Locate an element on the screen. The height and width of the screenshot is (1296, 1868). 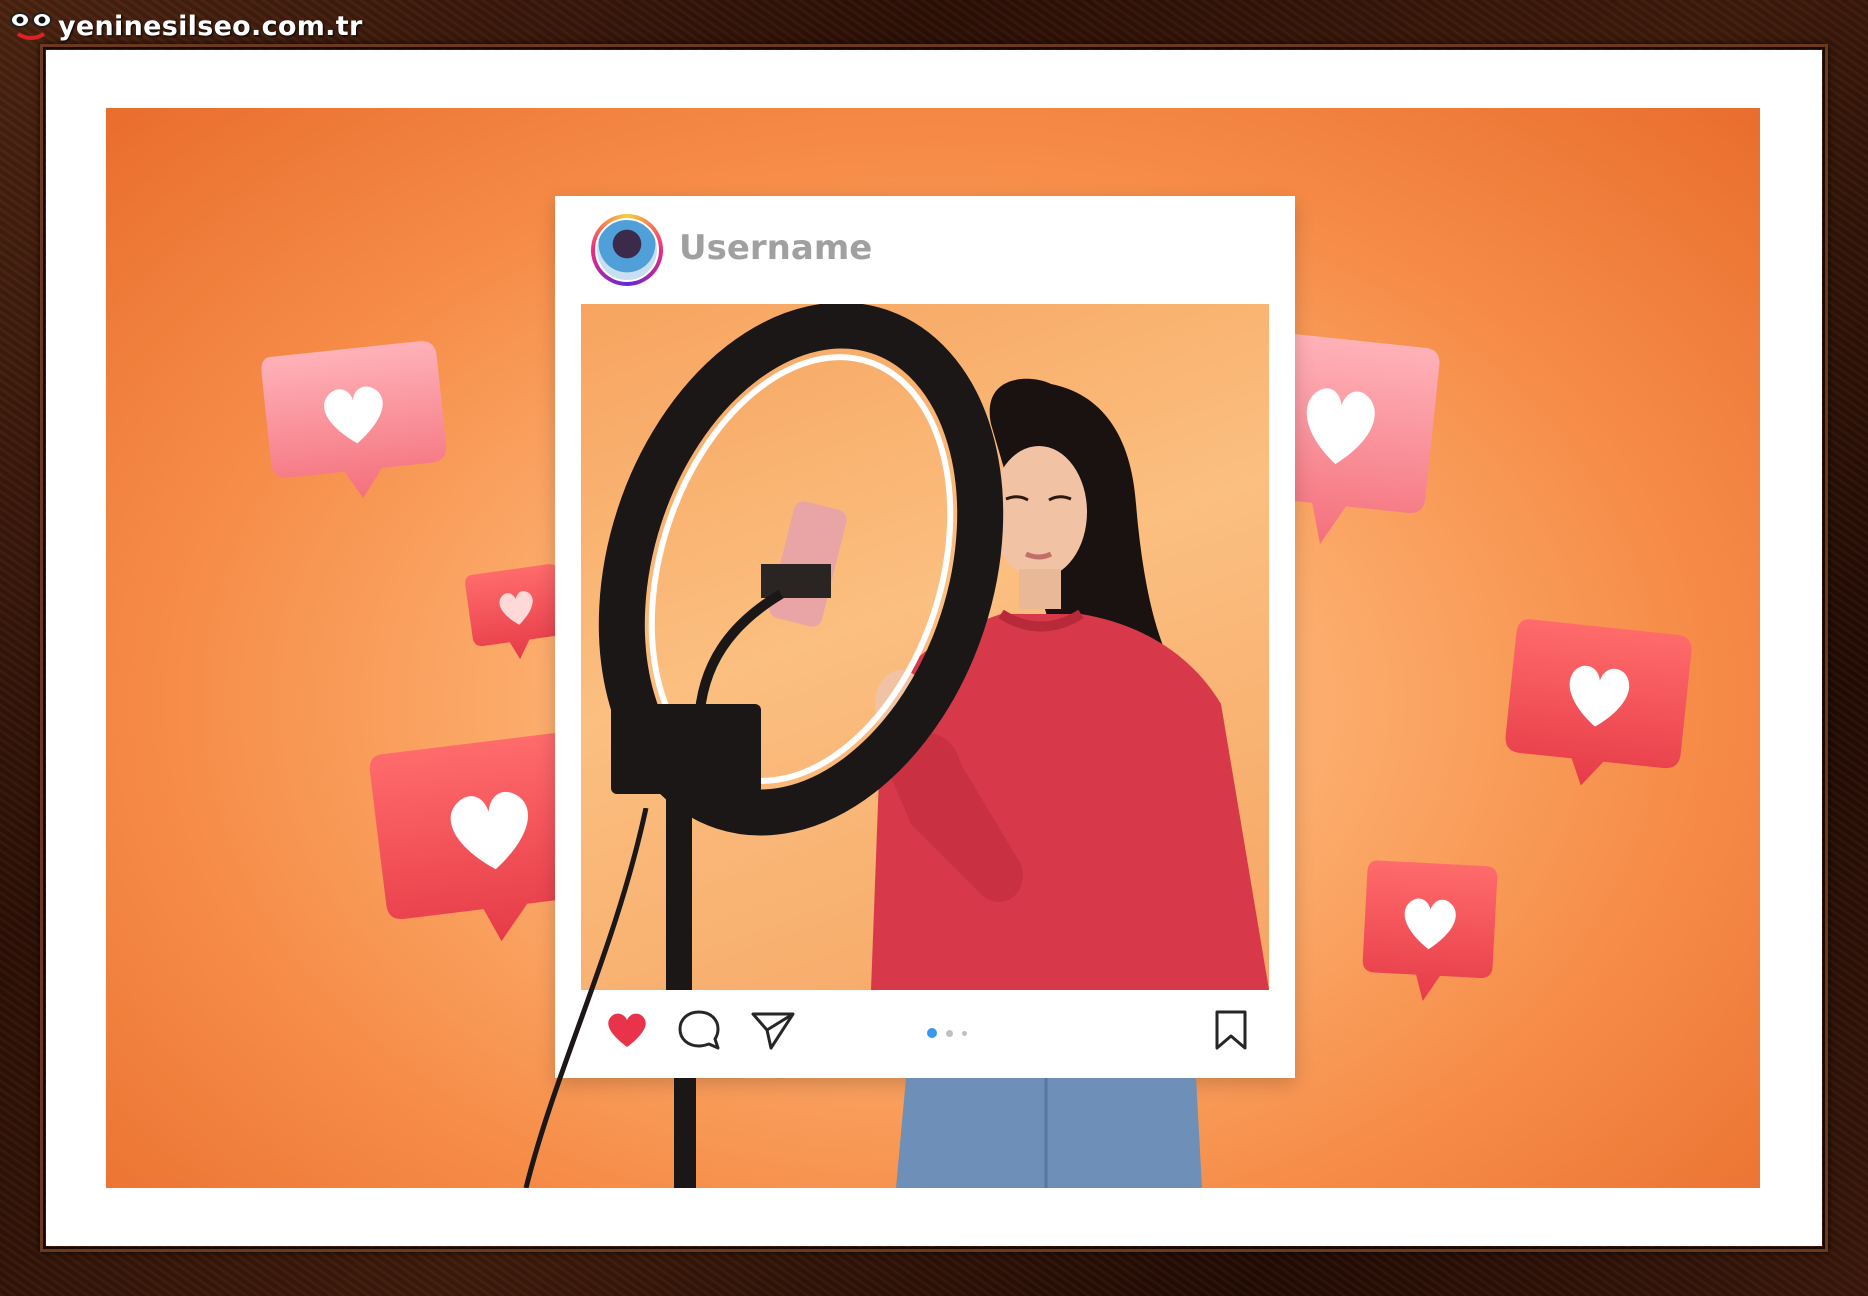
carousel-dot-active is located at coordinates (932, 1033).